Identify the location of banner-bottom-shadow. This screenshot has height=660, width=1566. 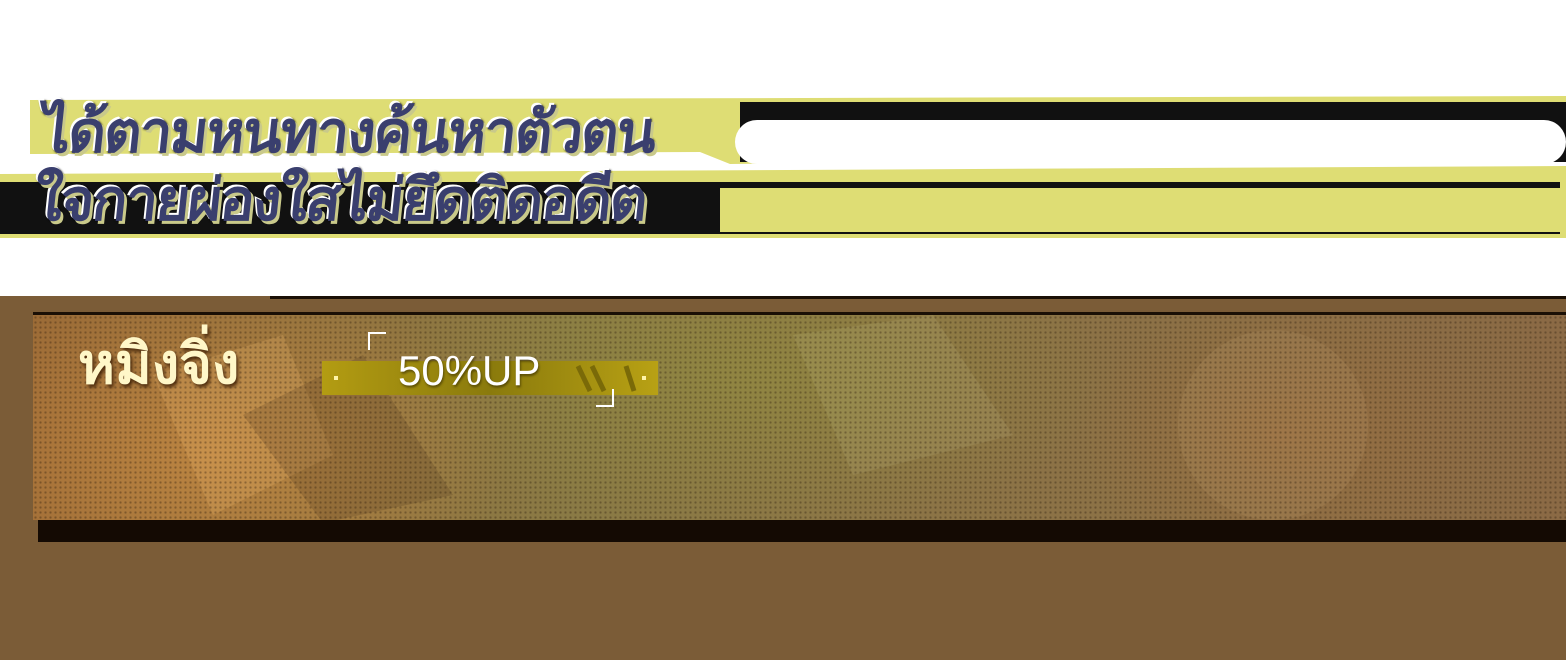
(802, 531).